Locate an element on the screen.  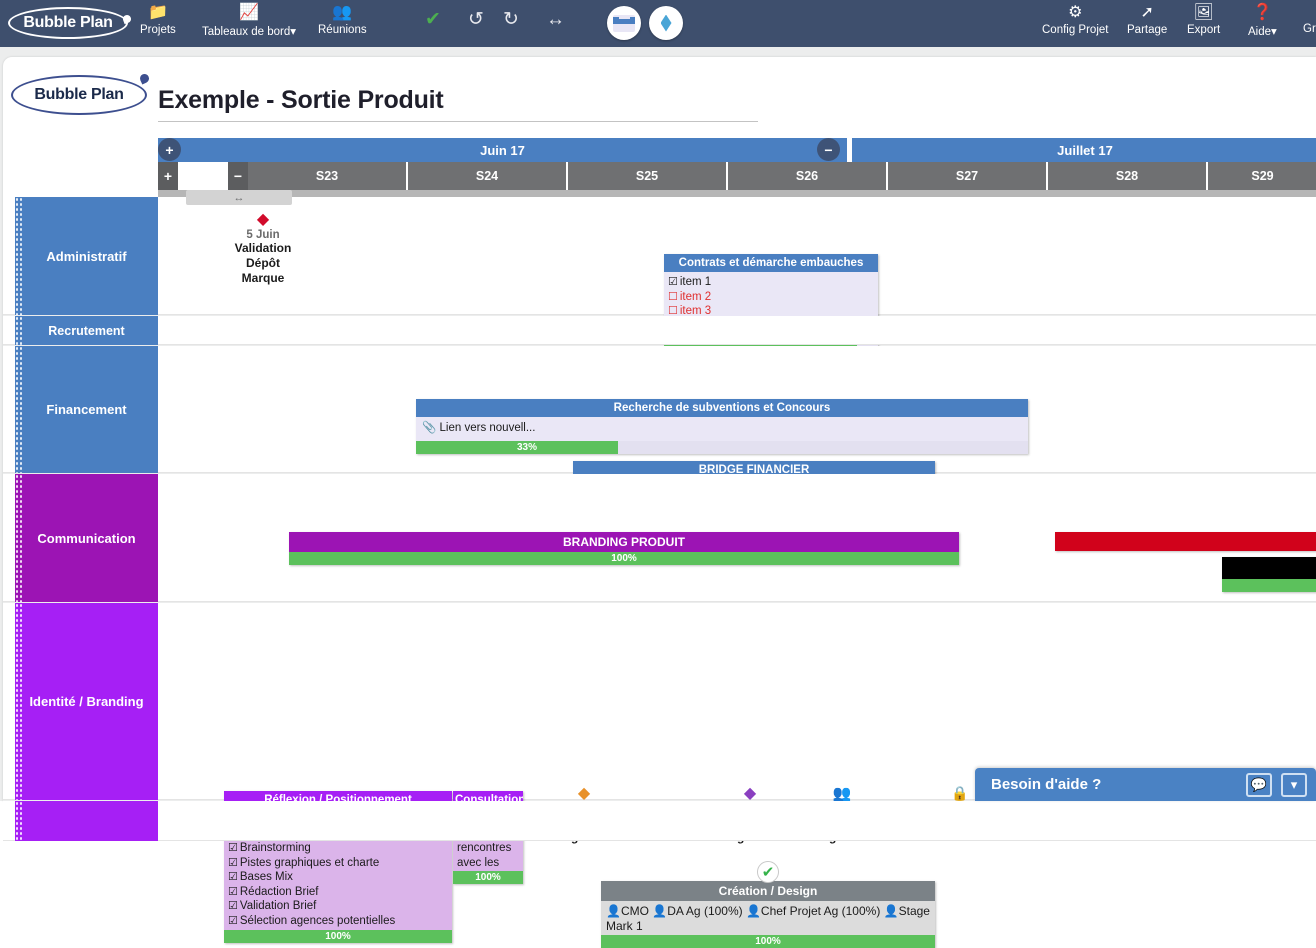
sidebar-item-financement-label: Financement is located at coordinates (86, 409).